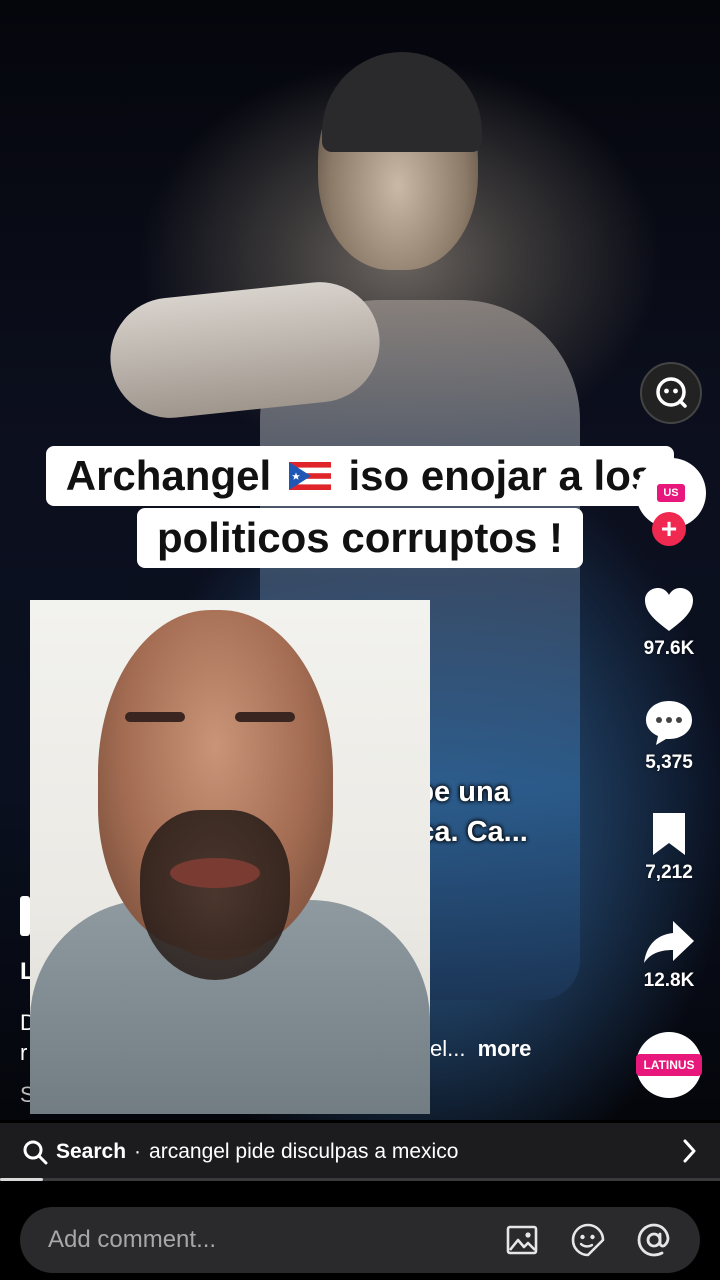 The image size is (720, 1280). I want to click on author-badge-fragment, so click(25, 916).